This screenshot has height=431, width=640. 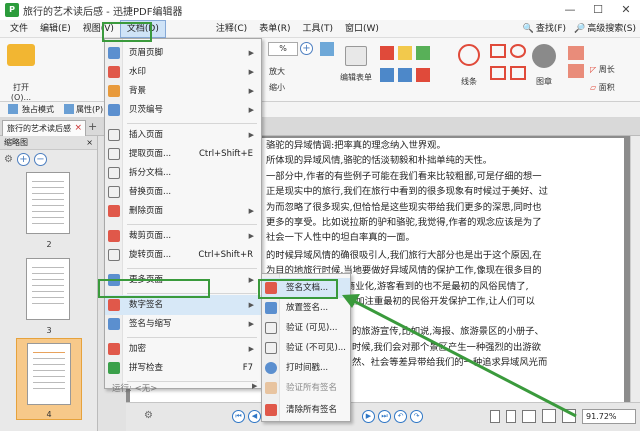 What do you see at coordinates (277, 87) in the screenshot?
I see `zoom-out-button: 缩小` at bounding box center [277, 87].